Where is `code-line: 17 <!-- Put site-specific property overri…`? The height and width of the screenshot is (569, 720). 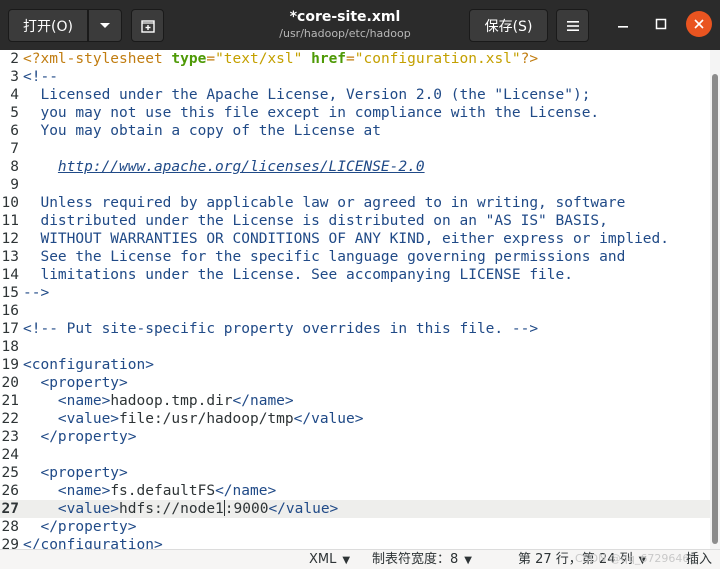
code-line: 17 <!-- Put site-specific property overri… is located at coordinates (355, 329).